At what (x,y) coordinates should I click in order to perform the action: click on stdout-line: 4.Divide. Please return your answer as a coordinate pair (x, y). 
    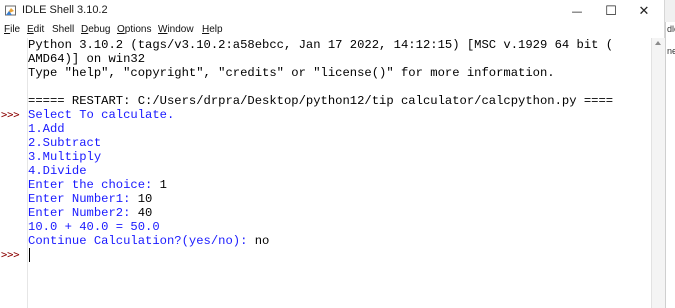
    Looking at the image, I should click on (57, 171).